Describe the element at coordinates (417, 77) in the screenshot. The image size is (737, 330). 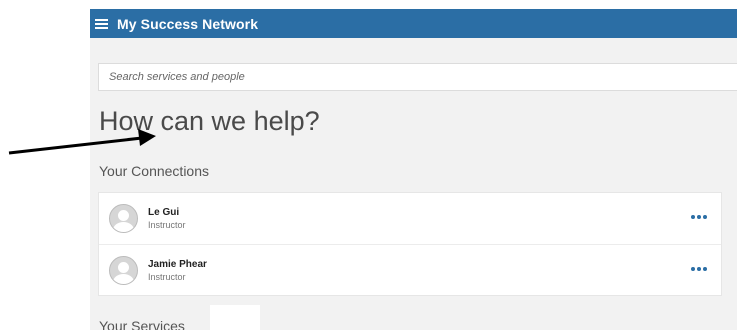
I see `search-input` at that location.